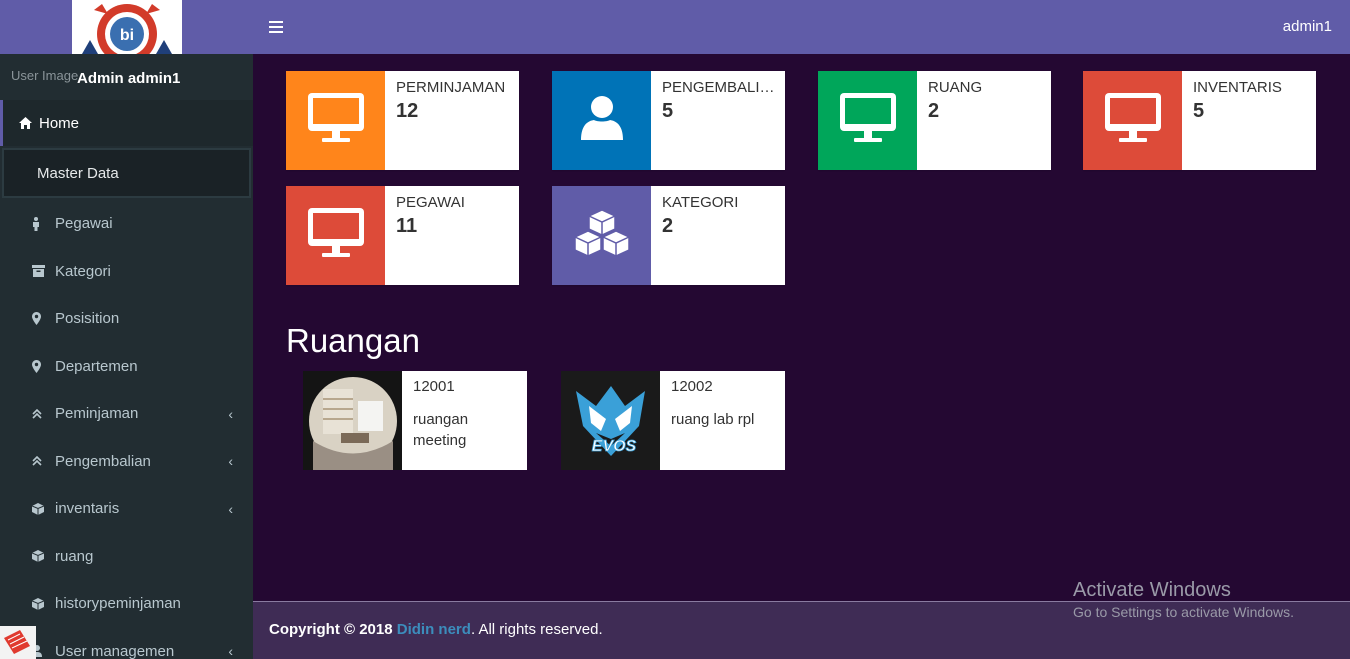 The height and width of the screenshot is (659, 1350). I want to click on copyright-suffix: . All rights reserved., so click(536, 629).